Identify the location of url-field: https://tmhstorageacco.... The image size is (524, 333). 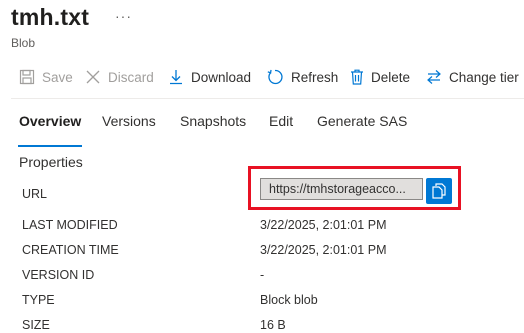
(341, 189).